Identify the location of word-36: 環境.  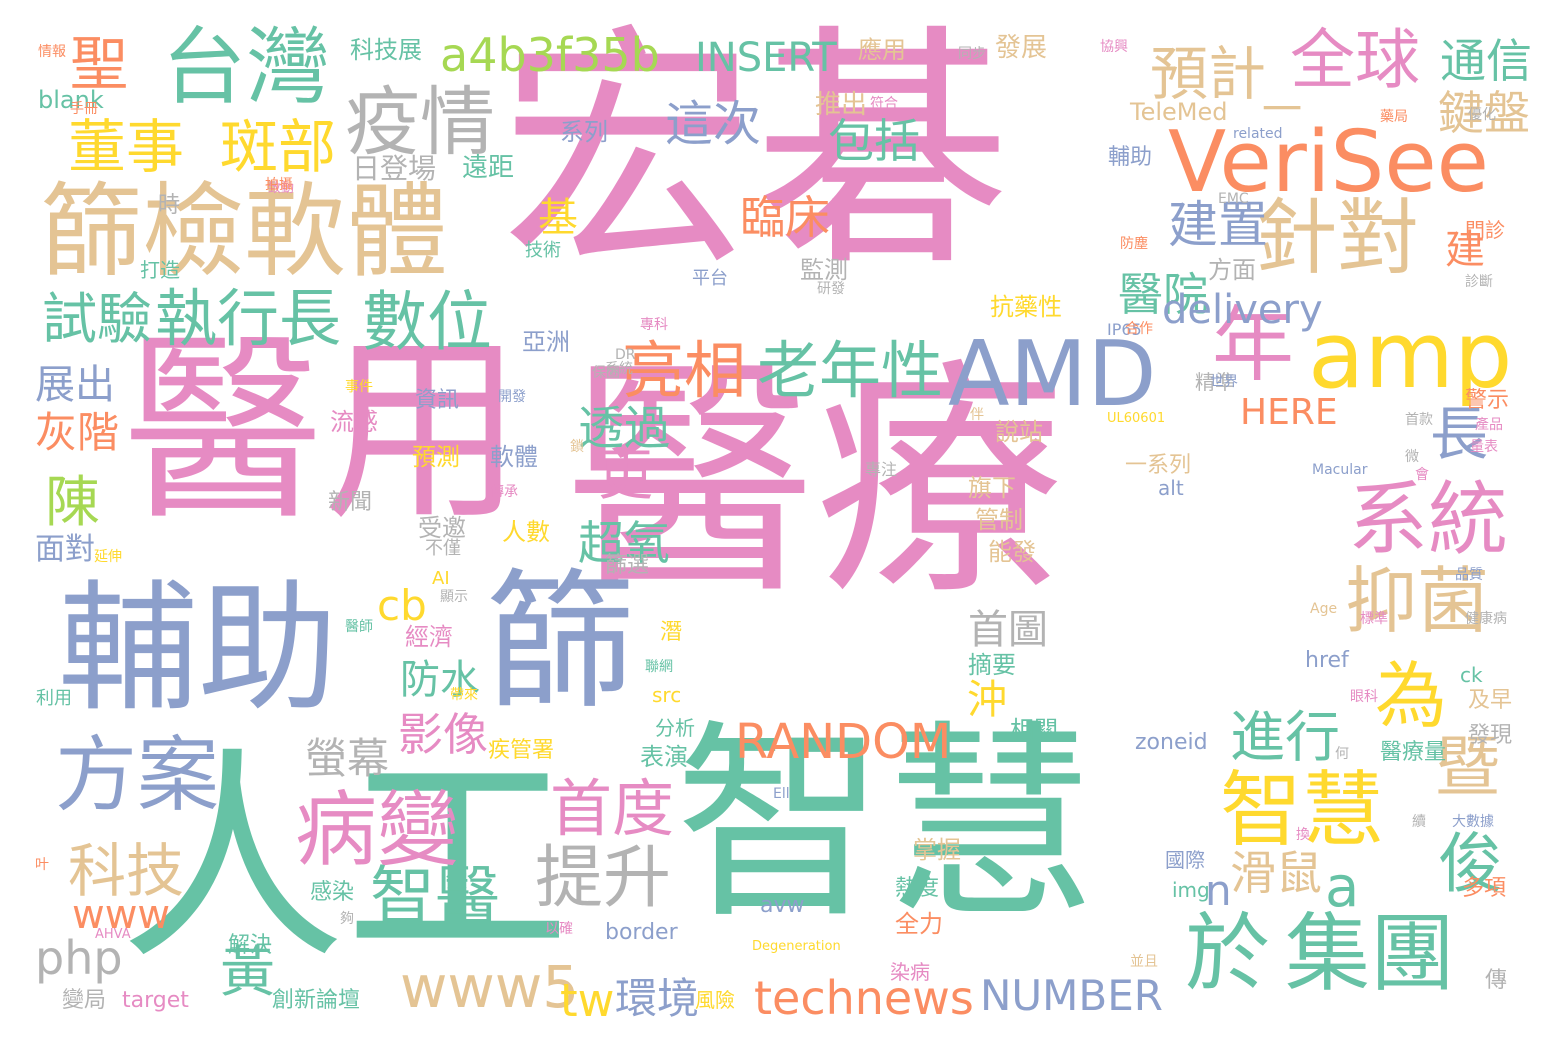
(657, 998).